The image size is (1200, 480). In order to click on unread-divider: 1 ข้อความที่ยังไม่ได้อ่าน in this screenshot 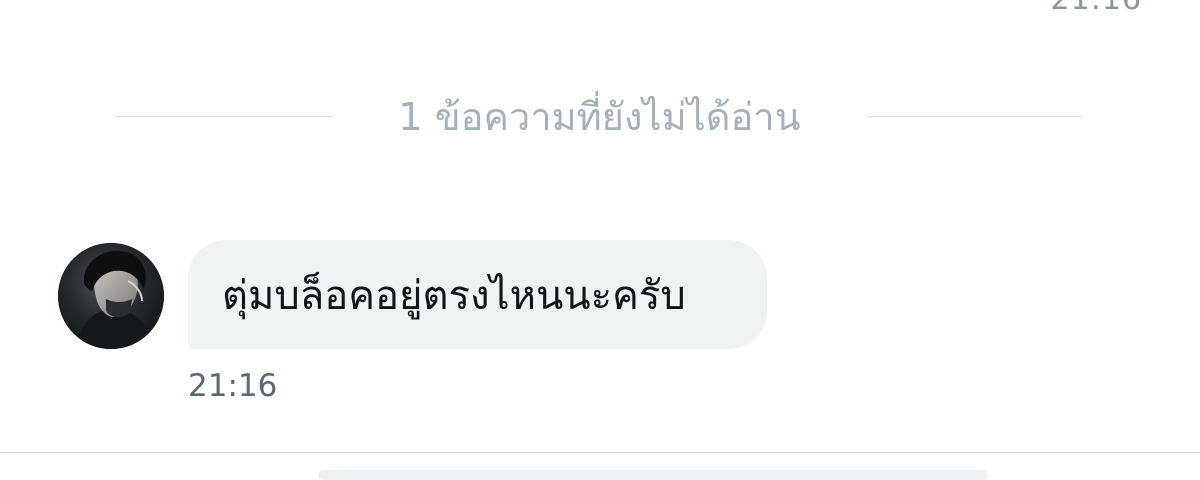, I will do `click(599, 116)`.